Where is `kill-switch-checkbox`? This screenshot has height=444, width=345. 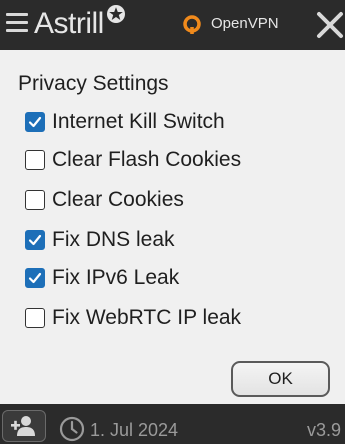
kill-switch-checkbox is located at coordinates (35, 122).